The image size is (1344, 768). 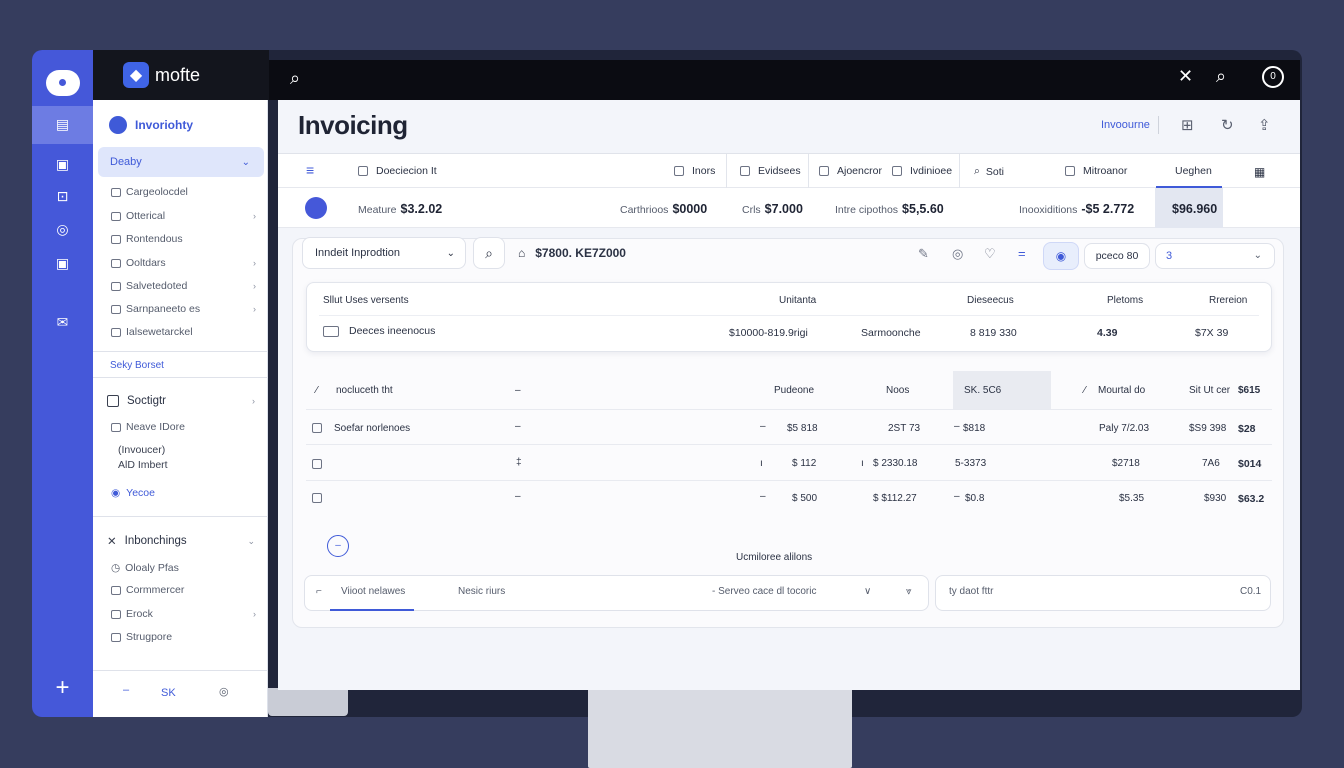 What do you see at coordinates (1022, 253) in the screenshot?
I see `equals-icon: =` at bounding box center [1022, 253].